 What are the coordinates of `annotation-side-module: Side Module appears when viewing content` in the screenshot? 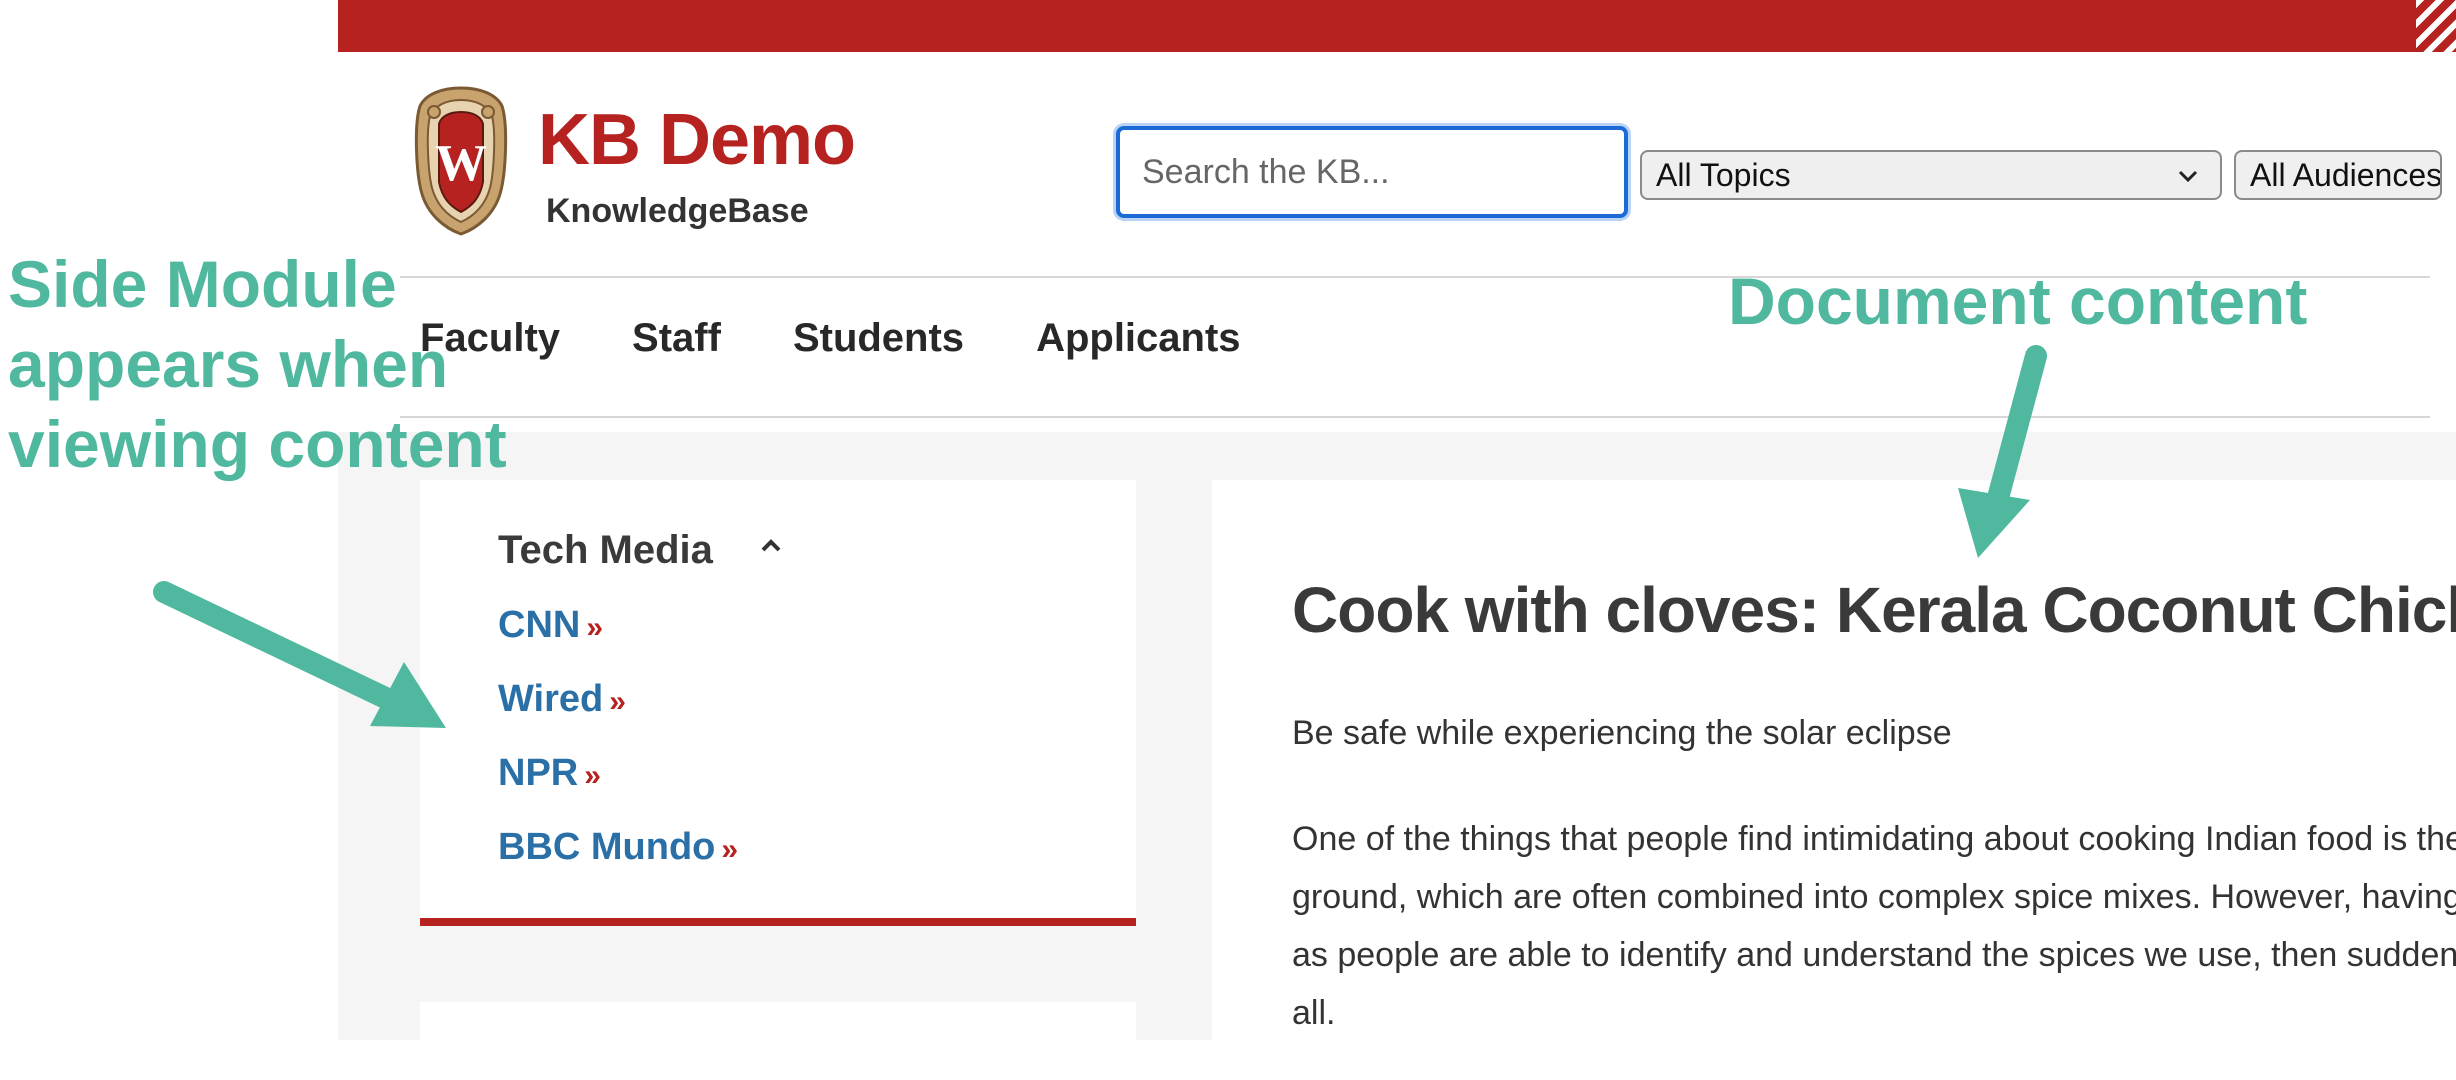 It's located at (257, 364).